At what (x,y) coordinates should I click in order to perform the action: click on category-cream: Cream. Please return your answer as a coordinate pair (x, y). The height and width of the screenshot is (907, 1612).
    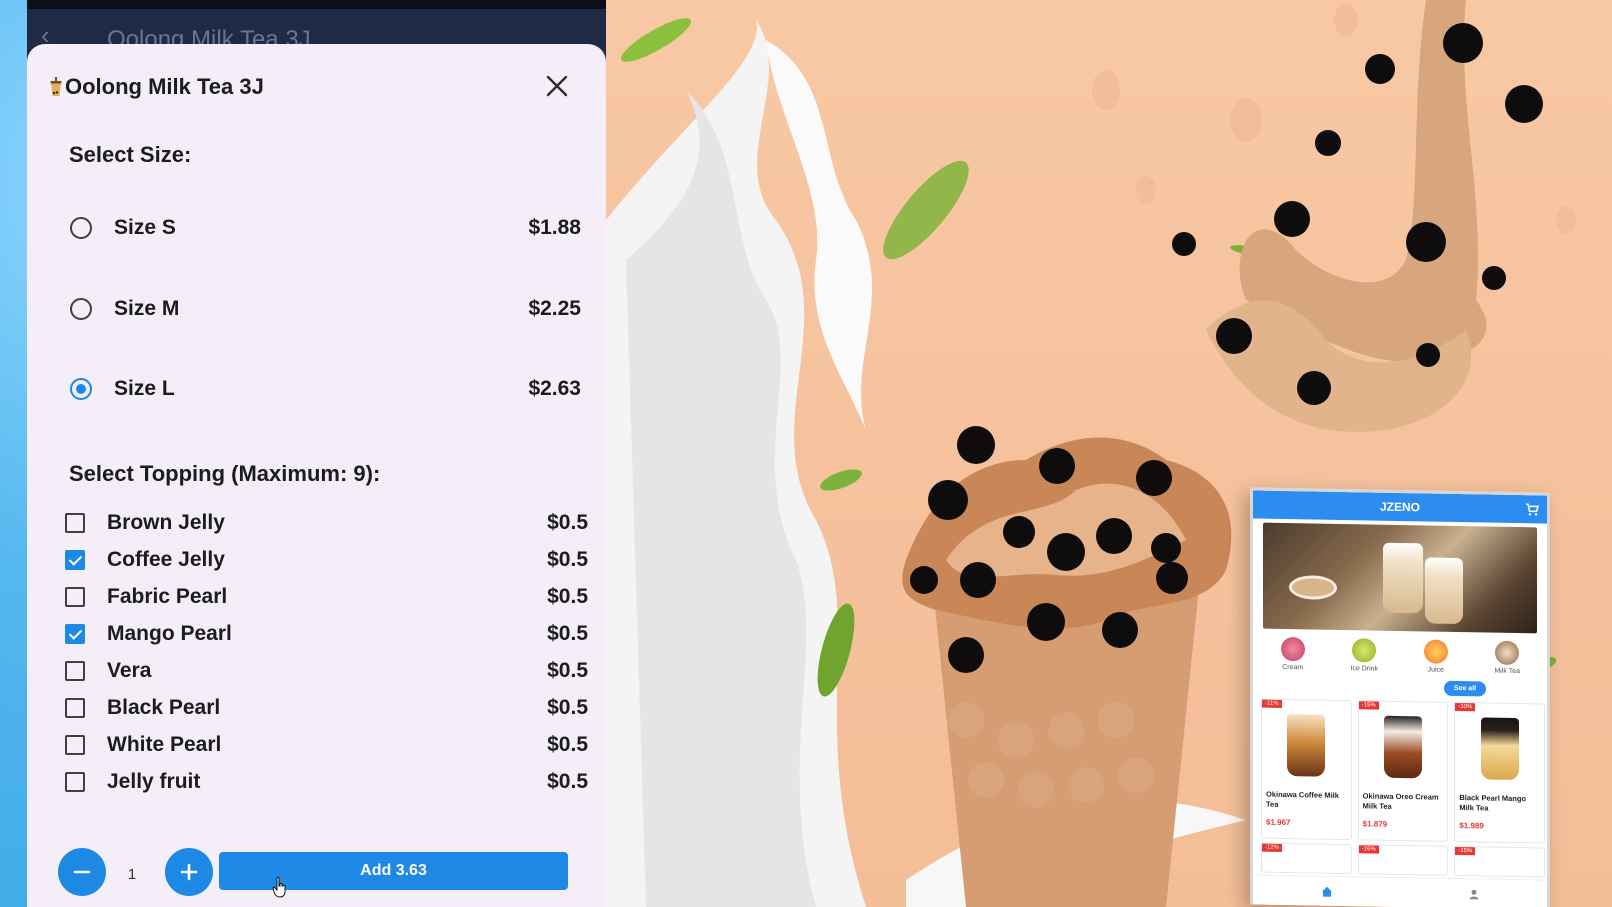
    Looking at the image, I should click on (1293, 654).